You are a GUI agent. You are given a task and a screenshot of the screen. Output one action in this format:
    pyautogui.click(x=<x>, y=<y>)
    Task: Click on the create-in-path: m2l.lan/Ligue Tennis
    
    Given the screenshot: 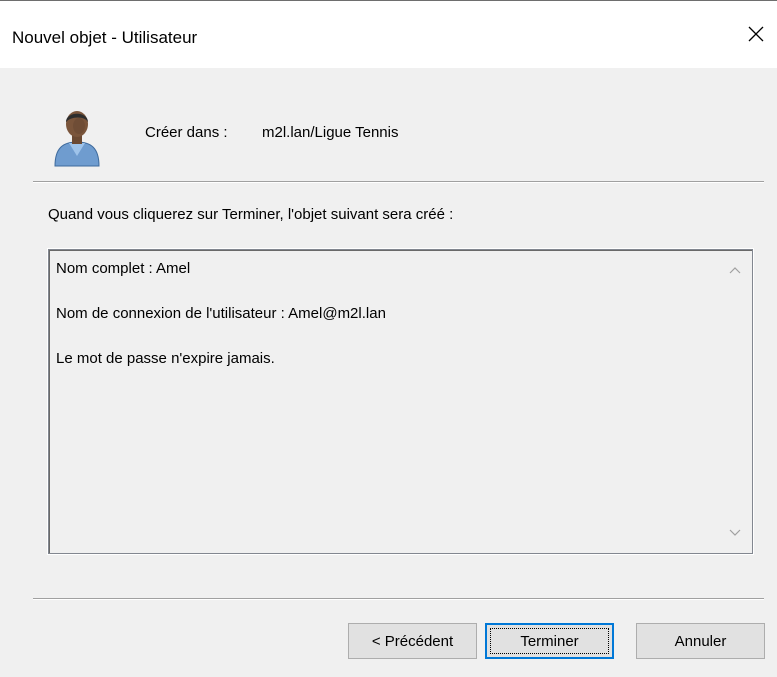 What is the action you would take?
    pyautogui.click(x=330, y=132)
    